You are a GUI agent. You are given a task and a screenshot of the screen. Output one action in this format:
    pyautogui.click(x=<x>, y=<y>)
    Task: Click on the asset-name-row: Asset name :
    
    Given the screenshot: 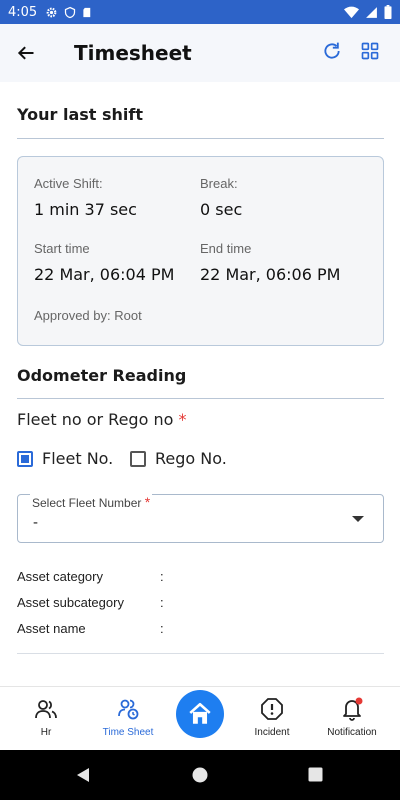 What is the action you would take?
    pyautogui.click(x=90, y=628)
    